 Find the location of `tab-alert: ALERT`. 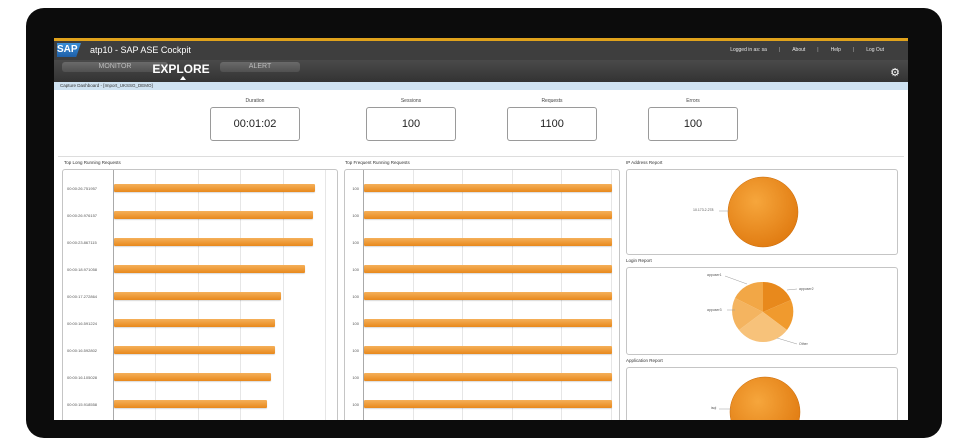

tab-alert: ALERT is located at coordinates (260, 67).